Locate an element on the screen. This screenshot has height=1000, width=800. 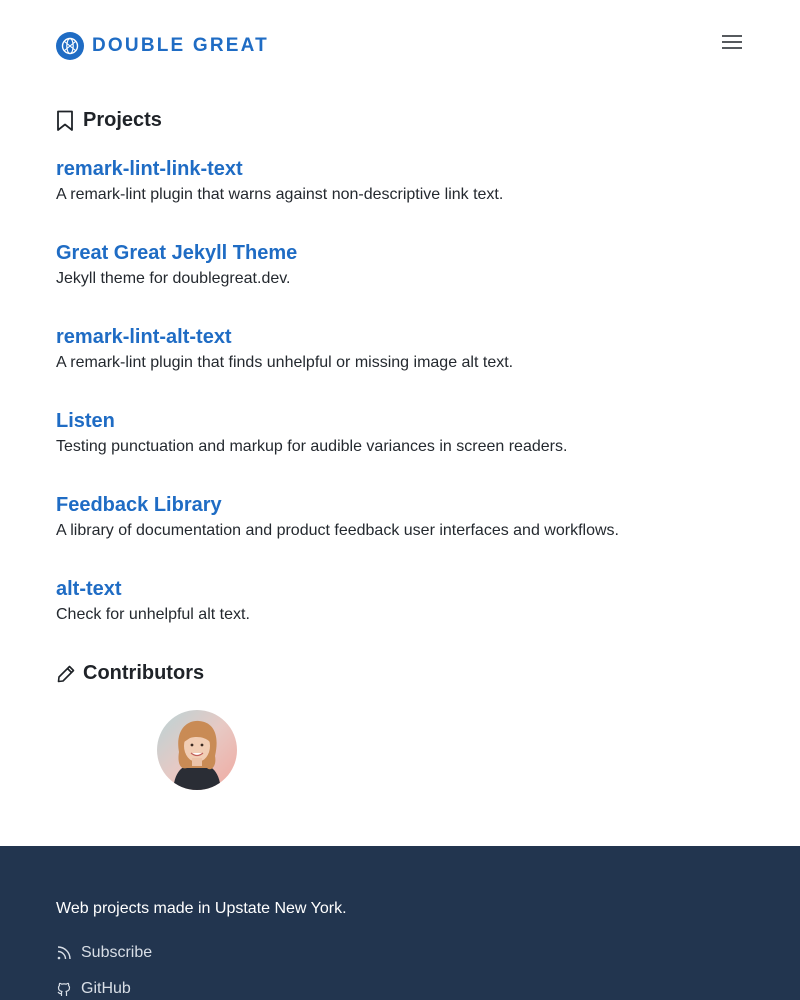
pencil-icon is located at coordinates (66, 674).